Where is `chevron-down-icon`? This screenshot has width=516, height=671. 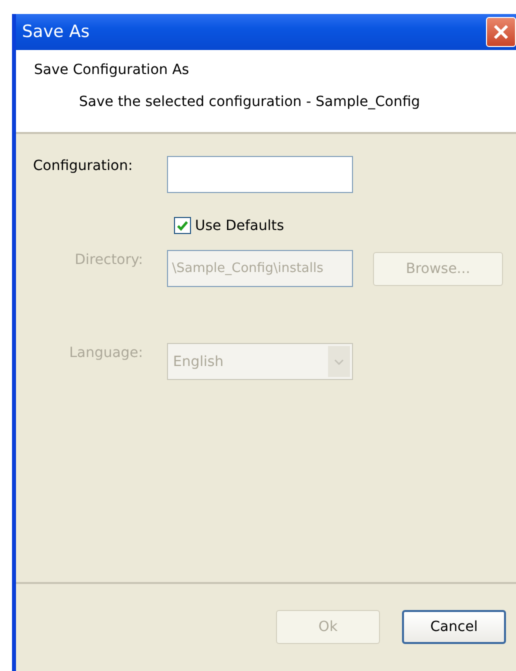 chevron-down-icon is located at coordinates (339, 361).